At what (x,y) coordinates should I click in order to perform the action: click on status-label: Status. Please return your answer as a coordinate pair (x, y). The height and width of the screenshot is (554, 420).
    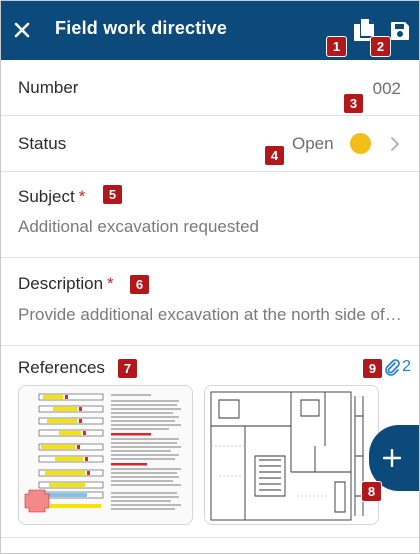
    Looking at the image, I should click on (42, 143).